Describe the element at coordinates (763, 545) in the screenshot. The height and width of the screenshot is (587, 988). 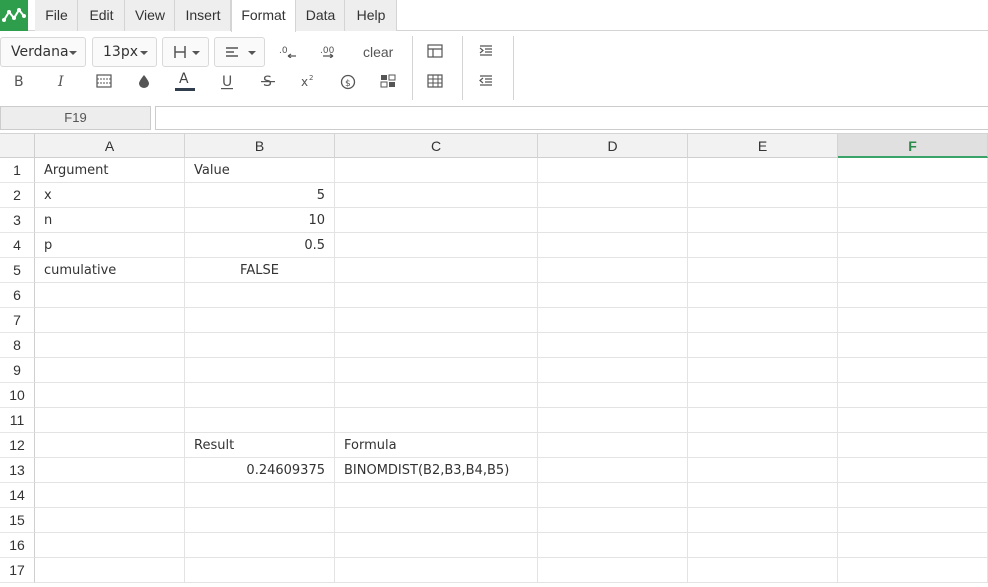
I see `cell-e16` at that location.